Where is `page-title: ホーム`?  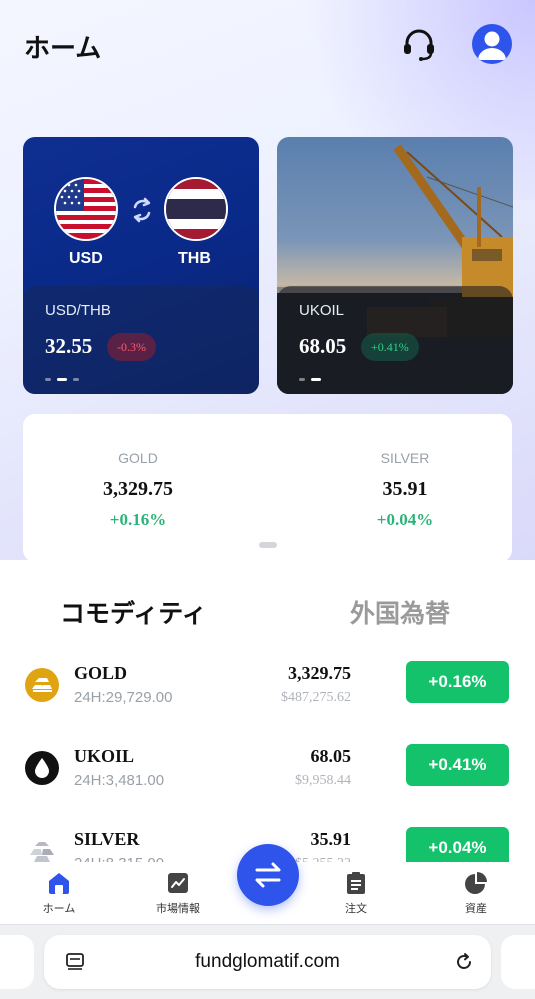 page-title: ホーム is located at coordinates (63, 49).